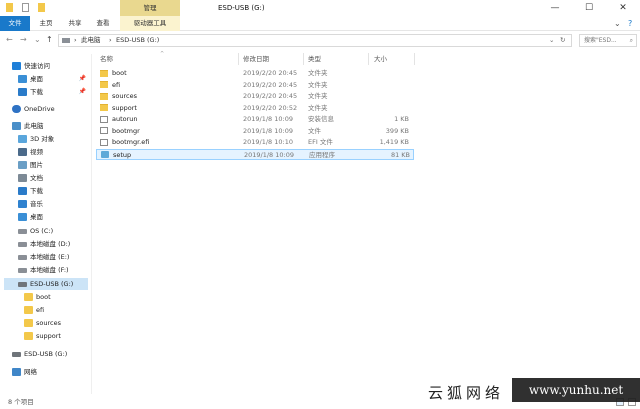 This screenshot has height=409, width=640. Describe the element at coordinates (551, 40) in the screenshot. I see `address-dropdown-icon: ⌄` at that location.